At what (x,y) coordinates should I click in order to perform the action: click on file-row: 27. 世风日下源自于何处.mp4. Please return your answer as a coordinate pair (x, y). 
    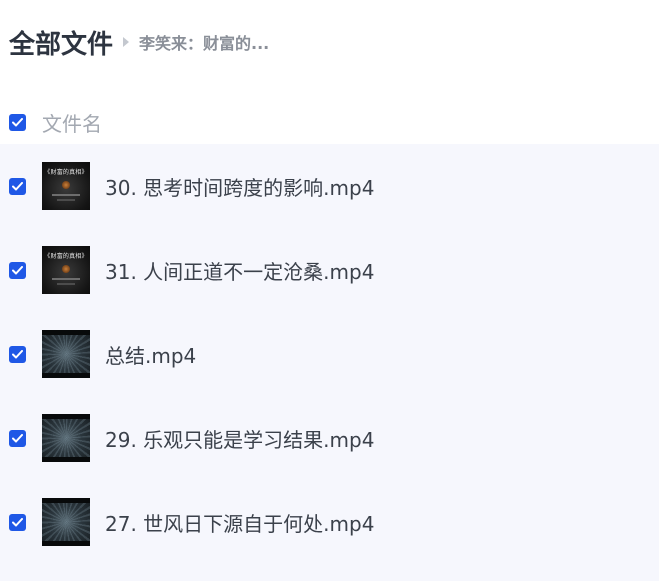
    Looking at the image, I should click on (329, 522).